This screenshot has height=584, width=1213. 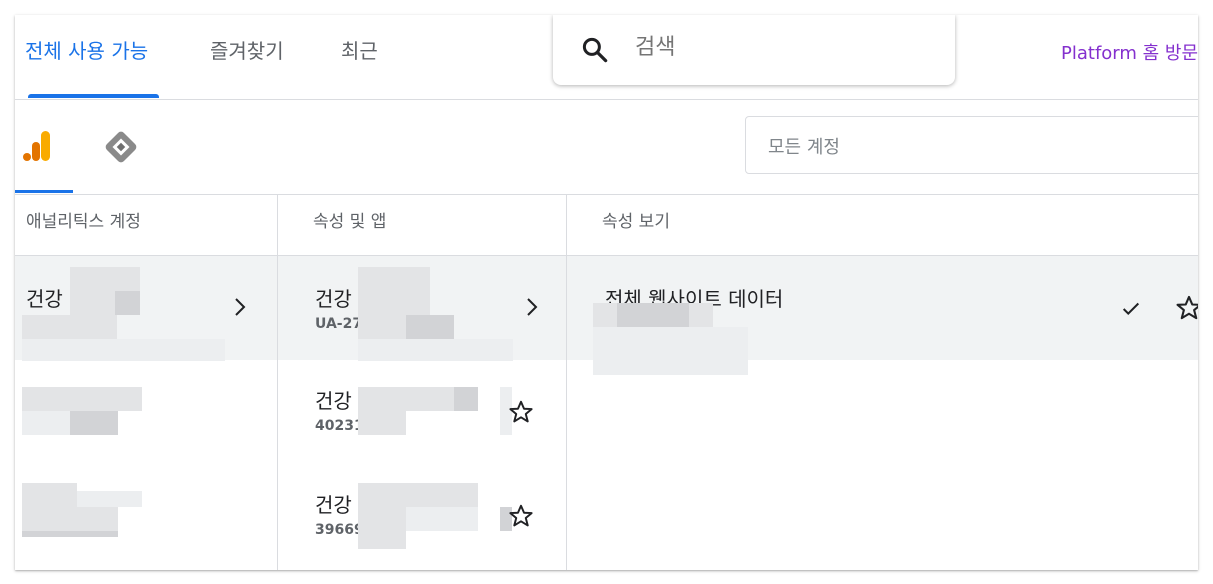 I want to click on account-name: 건강, so click(x=44, y=299).